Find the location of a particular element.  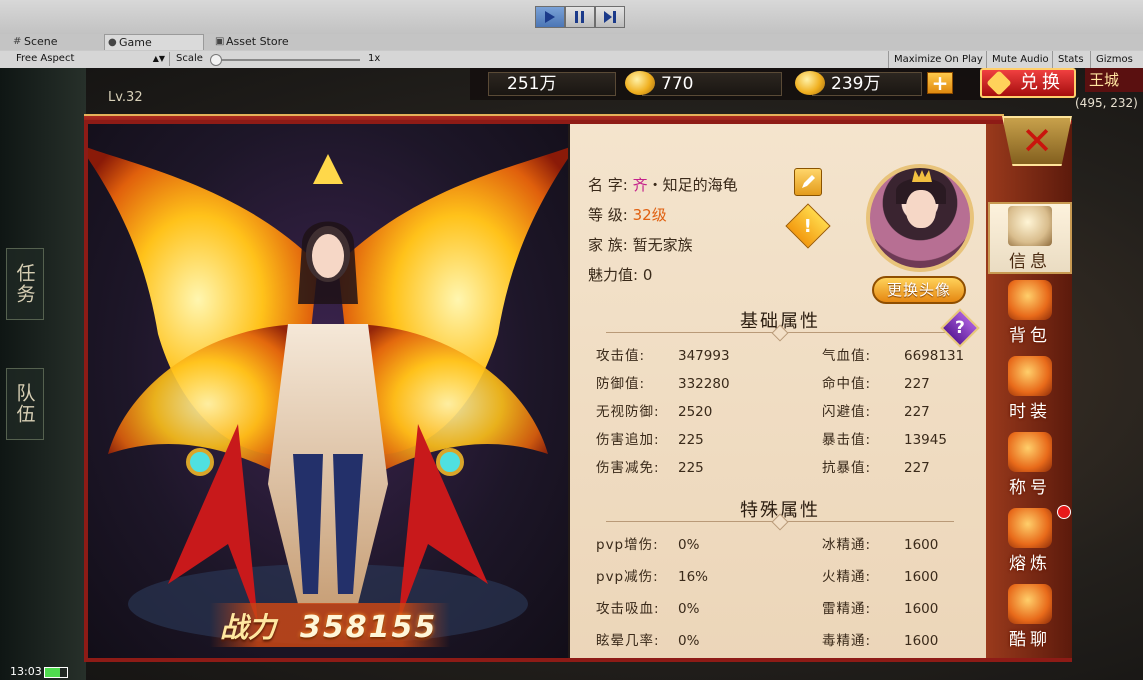

title-badge-icon is located at coordinates (1030, 452).